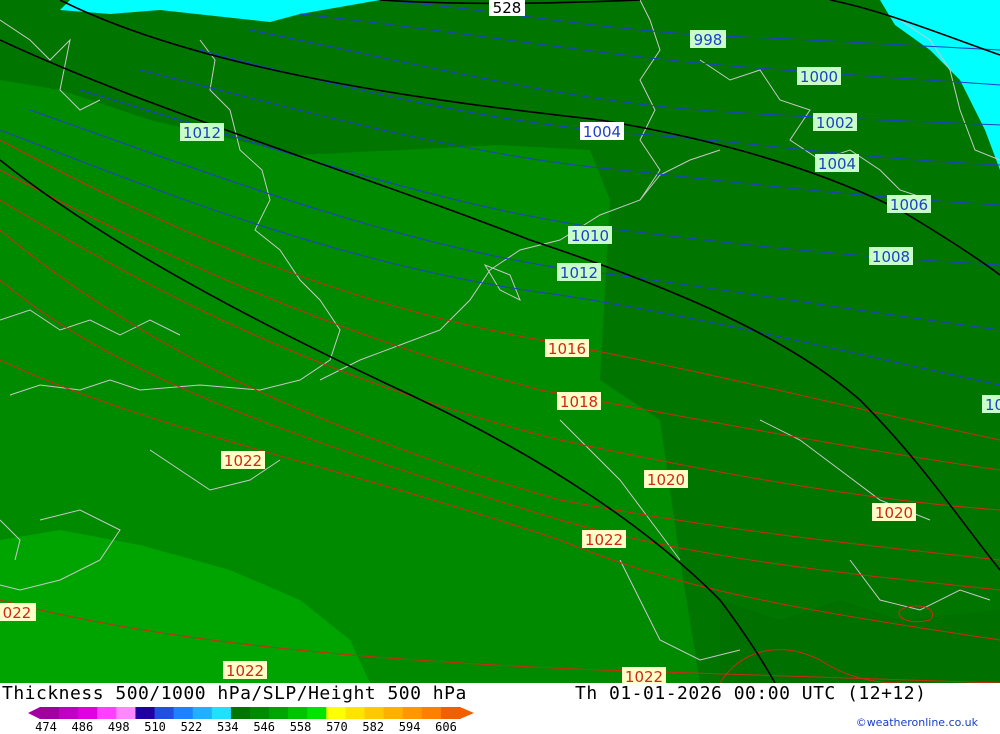  I want to click on legend-tick-label: 474, so click(46, 727).